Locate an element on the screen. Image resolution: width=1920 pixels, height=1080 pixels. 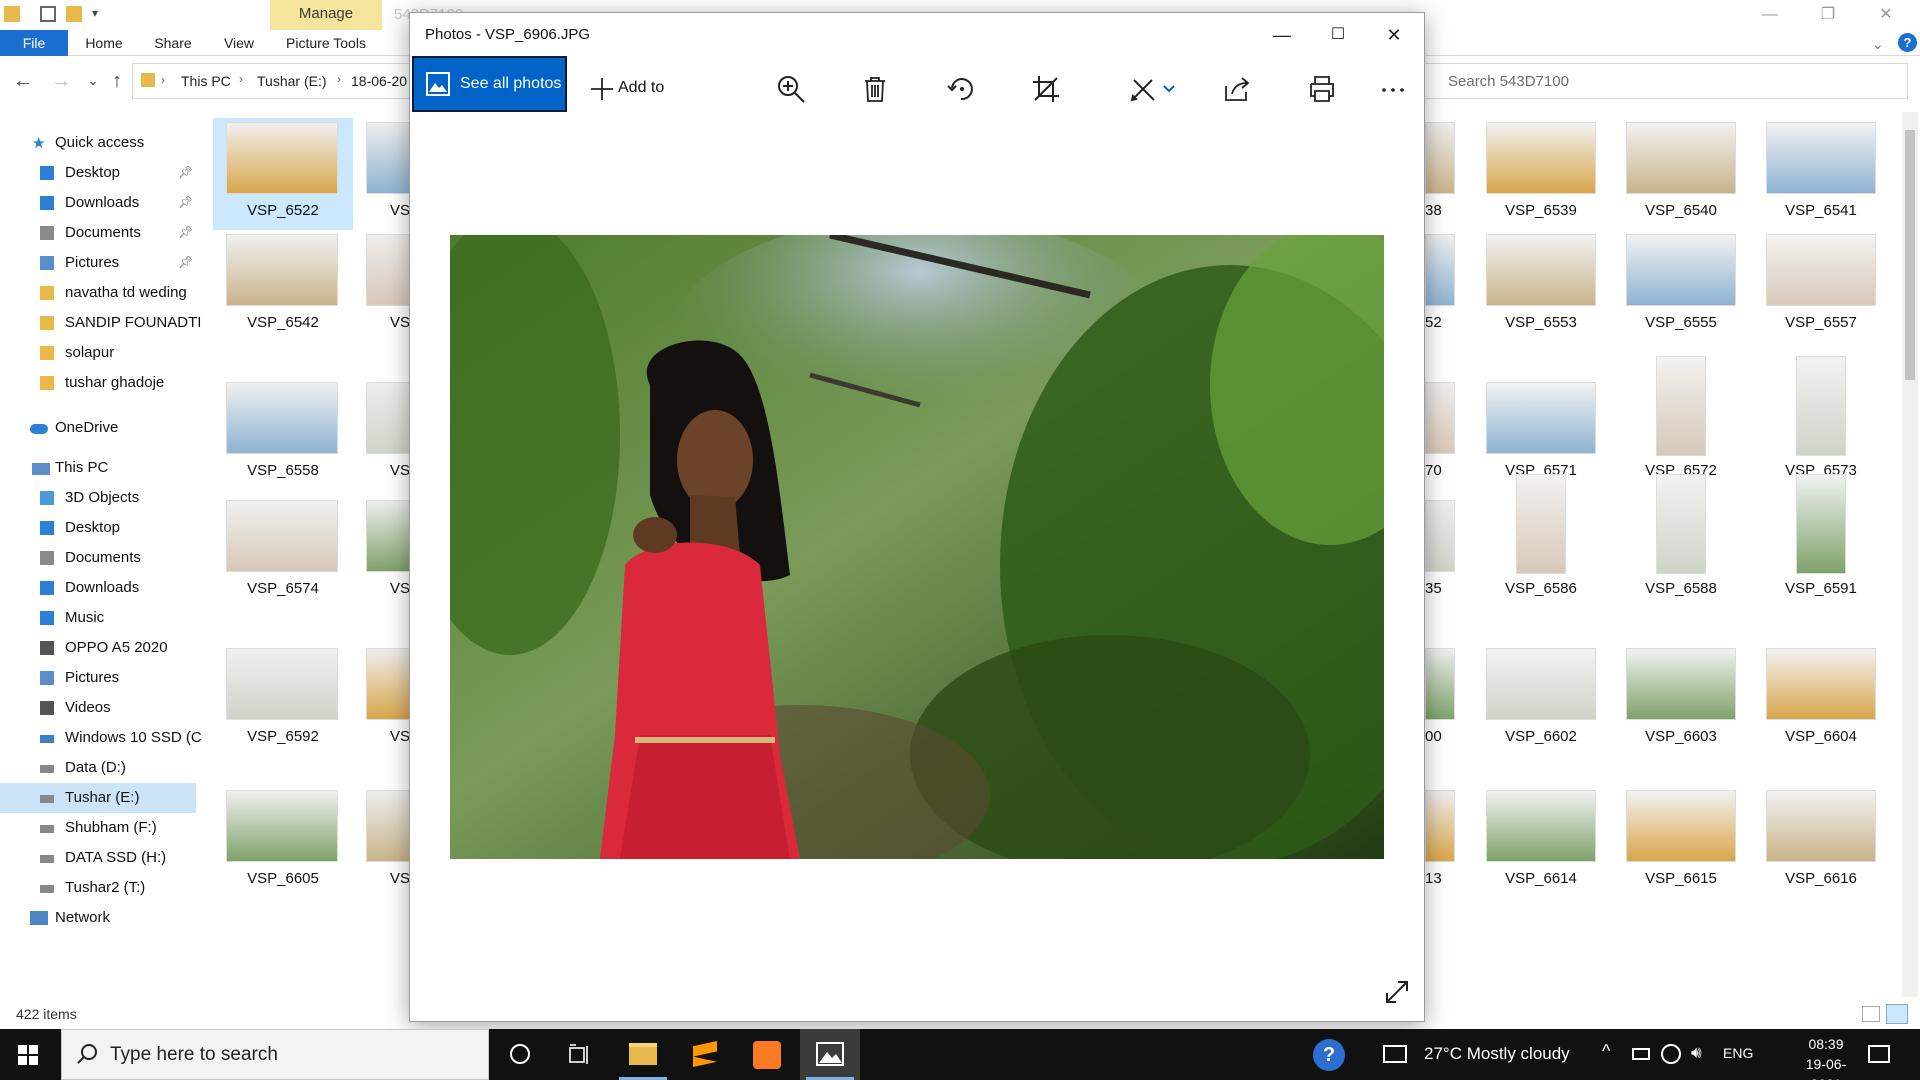
nav-pc-item: Videos is located at coordinates (98, 708).